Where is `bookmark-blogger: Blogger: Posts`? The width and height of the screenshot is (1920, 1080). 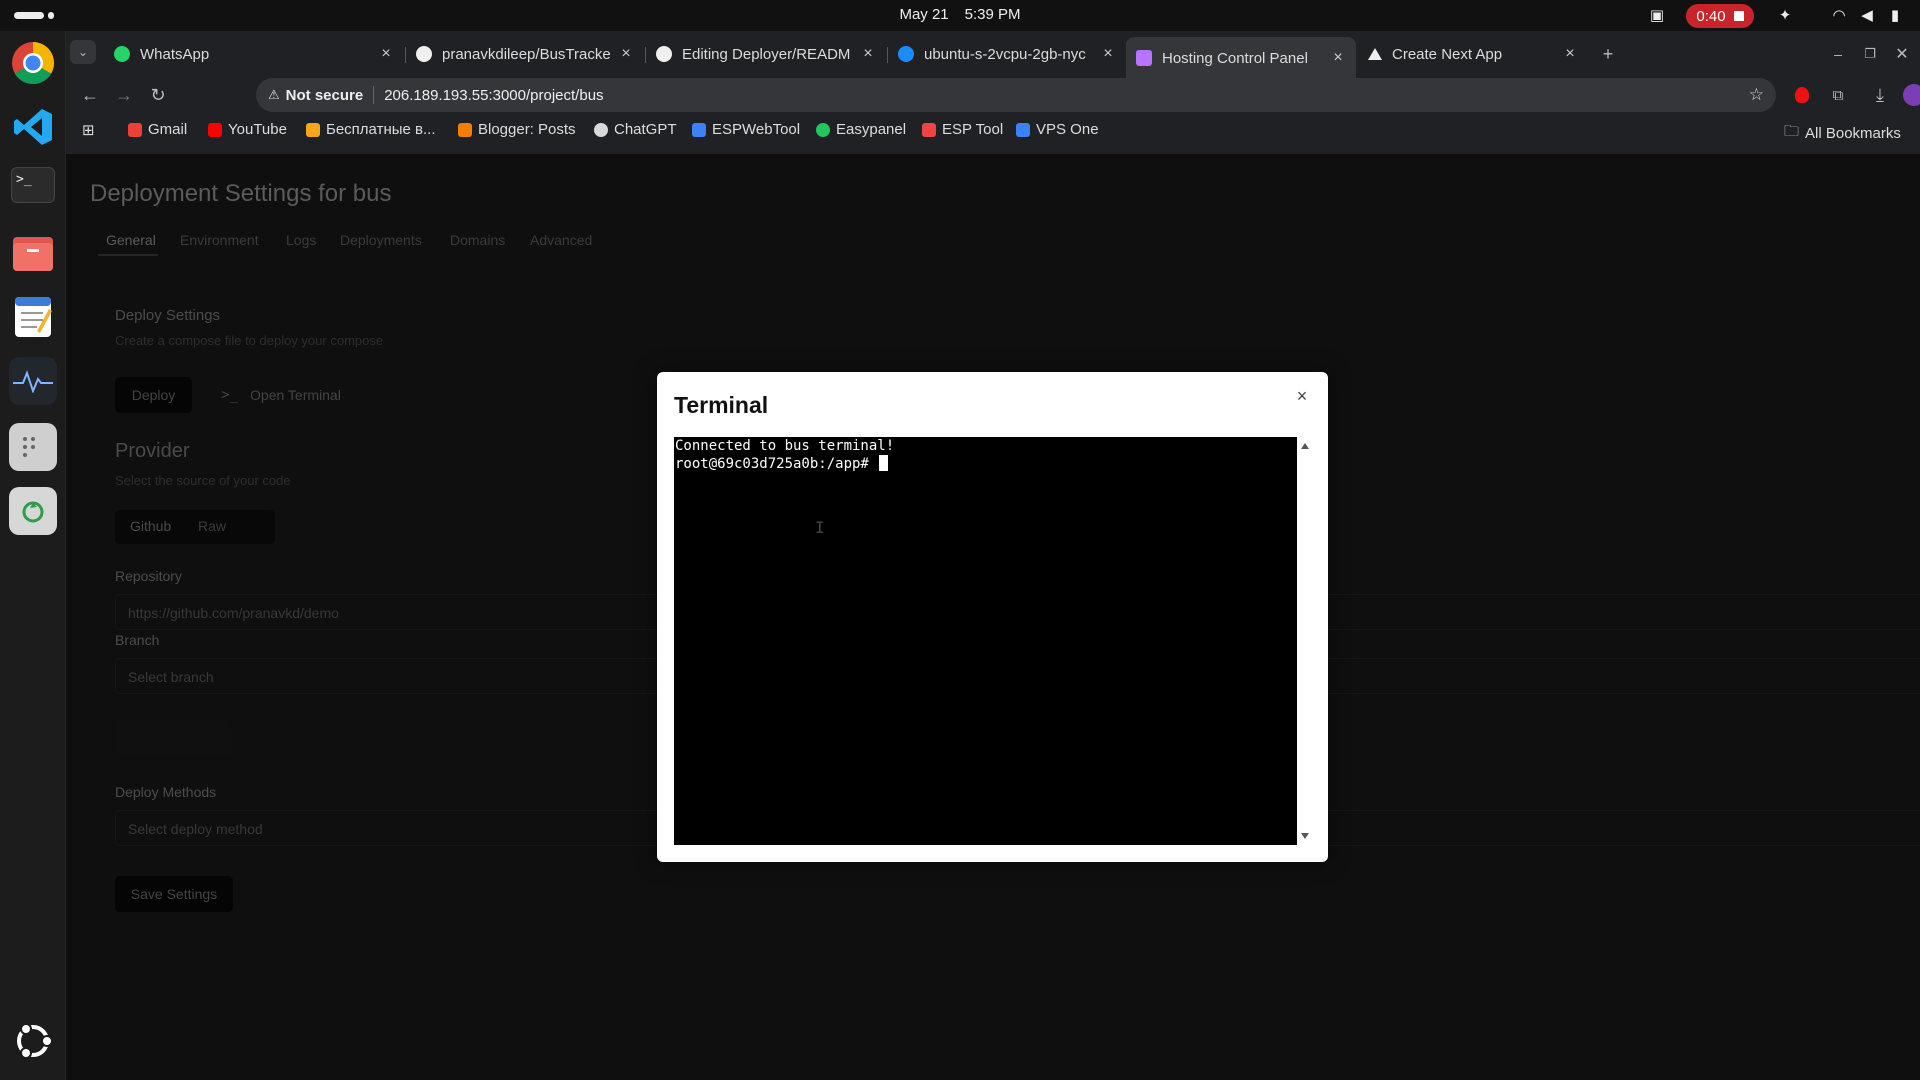
bookmark-blogger: Blogger: Posts is located at coordinates (517, 129).